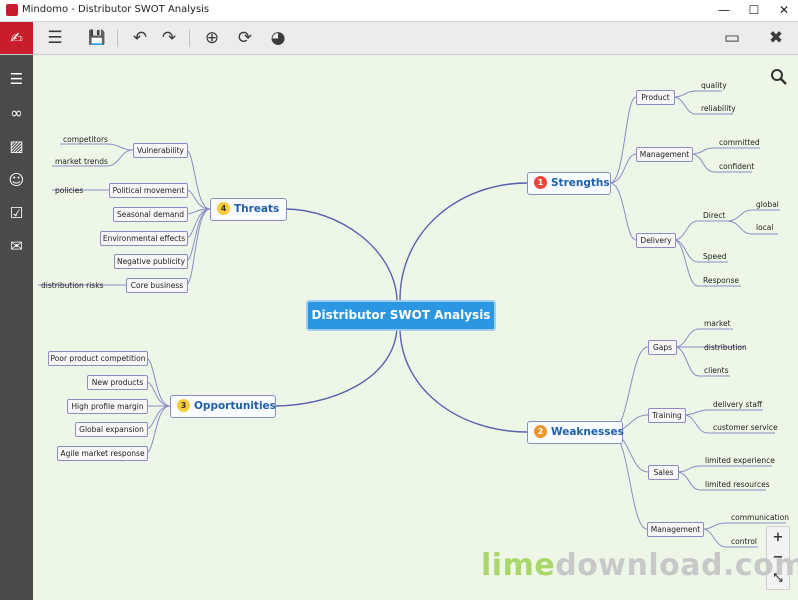 This screenshot has width=798, height=600. I want to click on clients-node: clients, so click(716, 370).